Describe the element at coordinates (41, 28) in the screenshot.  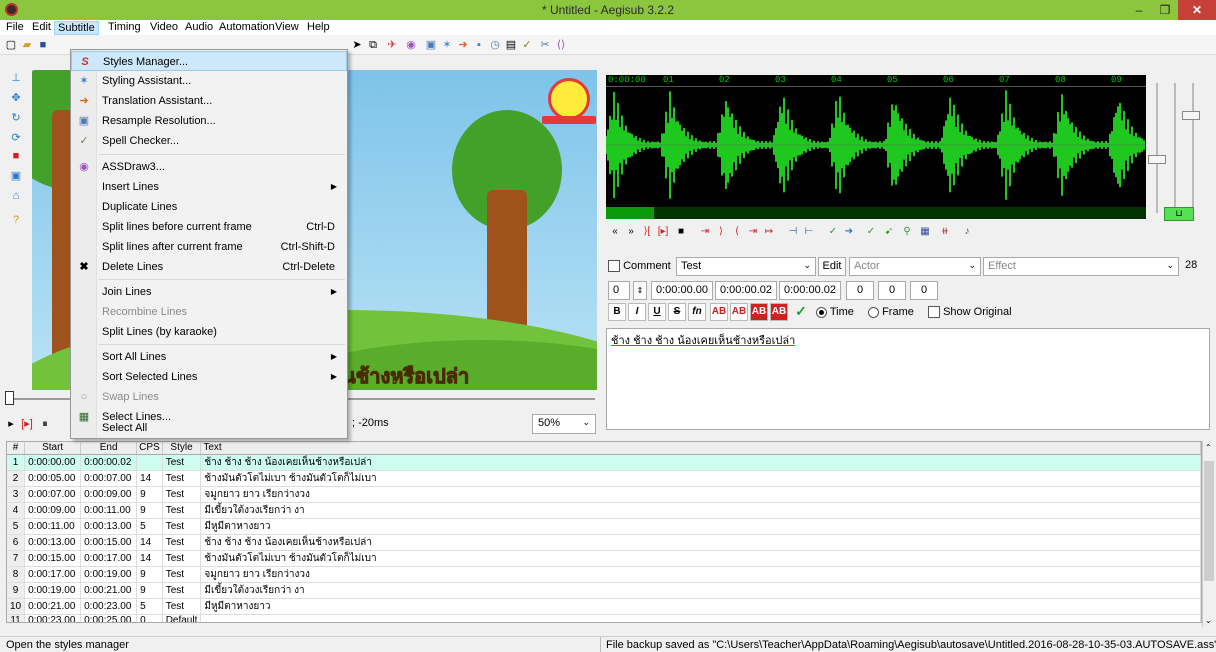
I see `menu-edit: Edit` at that location.